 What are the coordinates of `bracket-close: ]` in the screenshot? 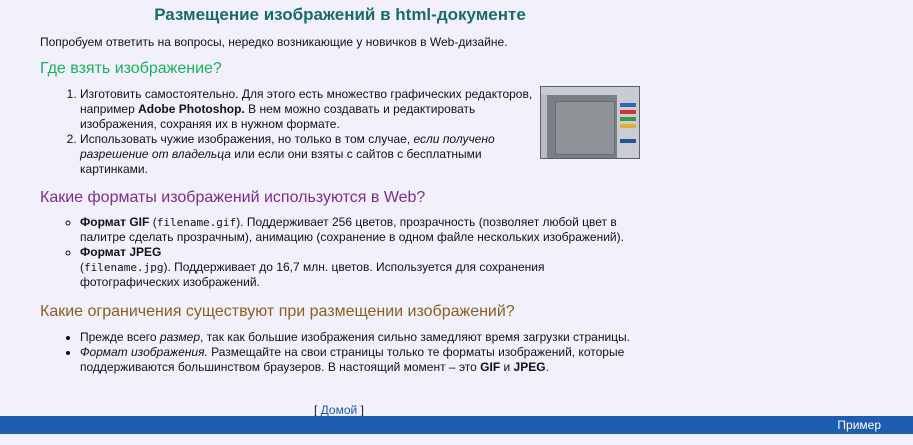 It's located at (360, 410).